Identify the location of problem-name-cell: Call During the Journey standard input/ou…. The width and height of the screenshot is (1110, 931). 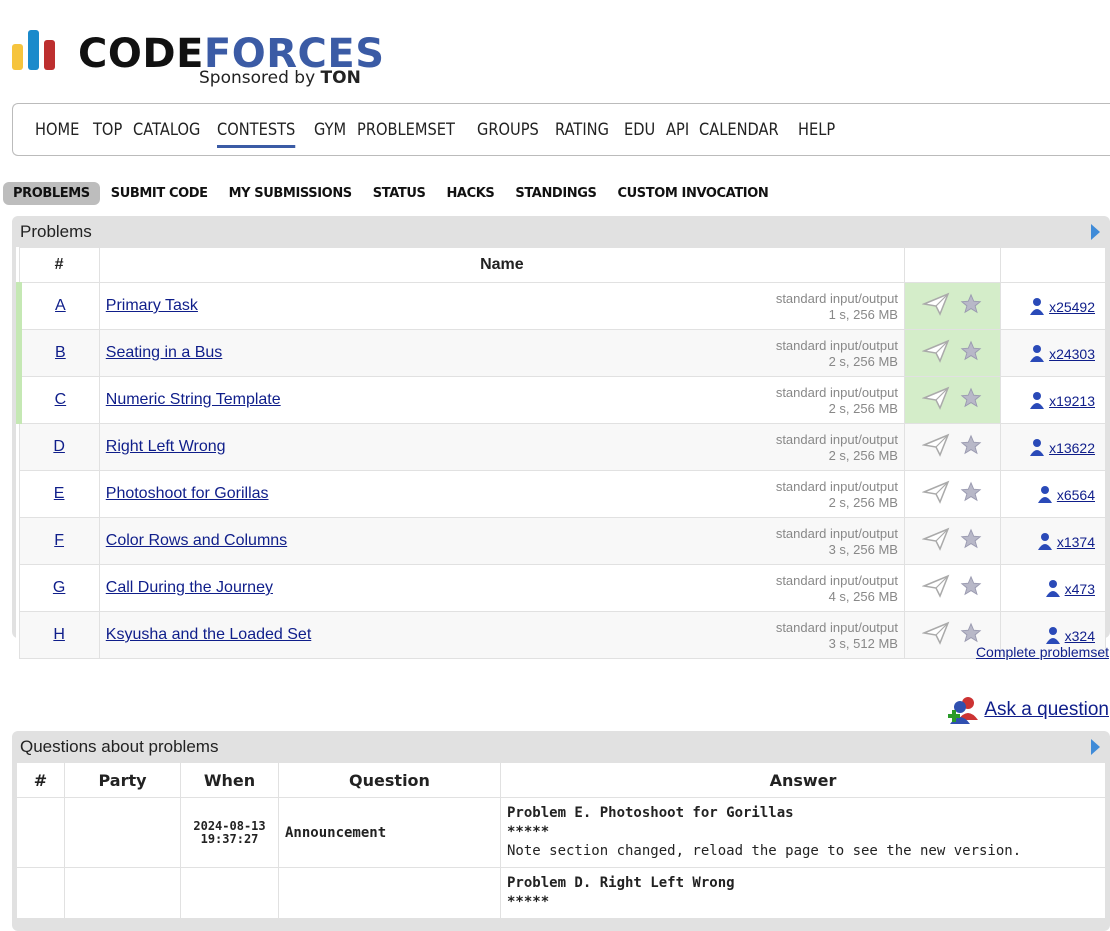
(501, 588).